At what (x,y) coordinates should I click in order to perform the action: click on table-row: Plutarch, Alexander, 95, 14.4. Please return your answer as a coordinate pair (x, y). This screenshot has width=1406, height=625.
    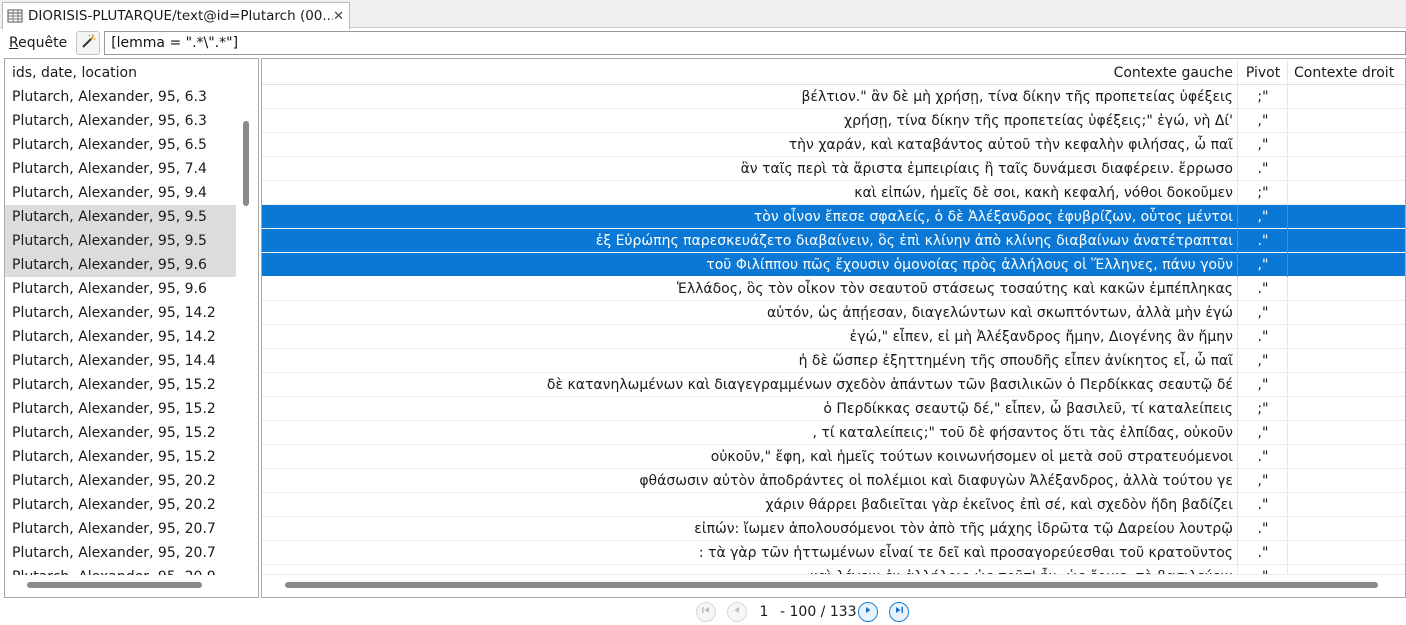
    Looking at the image, I should click on (120, 361).